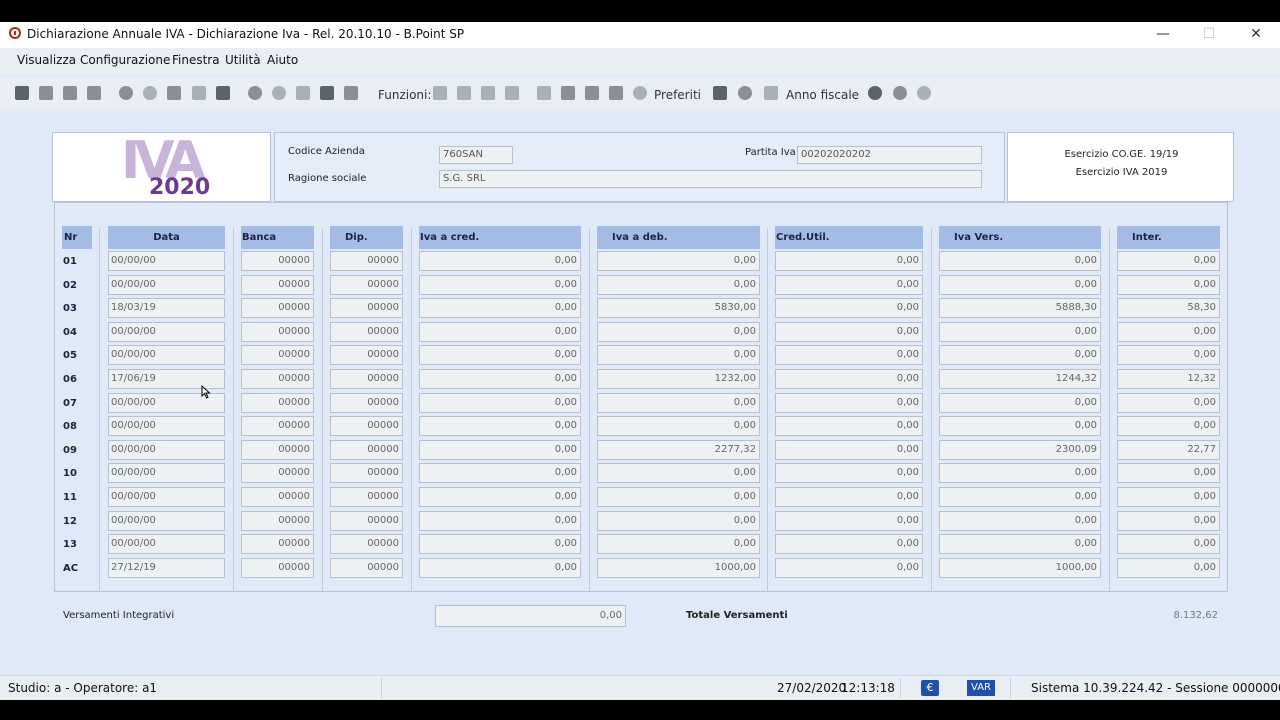 Image resolution: width=1280 pixels, height=720 pixels. I want to click on mail-icon, so click(616, 93).